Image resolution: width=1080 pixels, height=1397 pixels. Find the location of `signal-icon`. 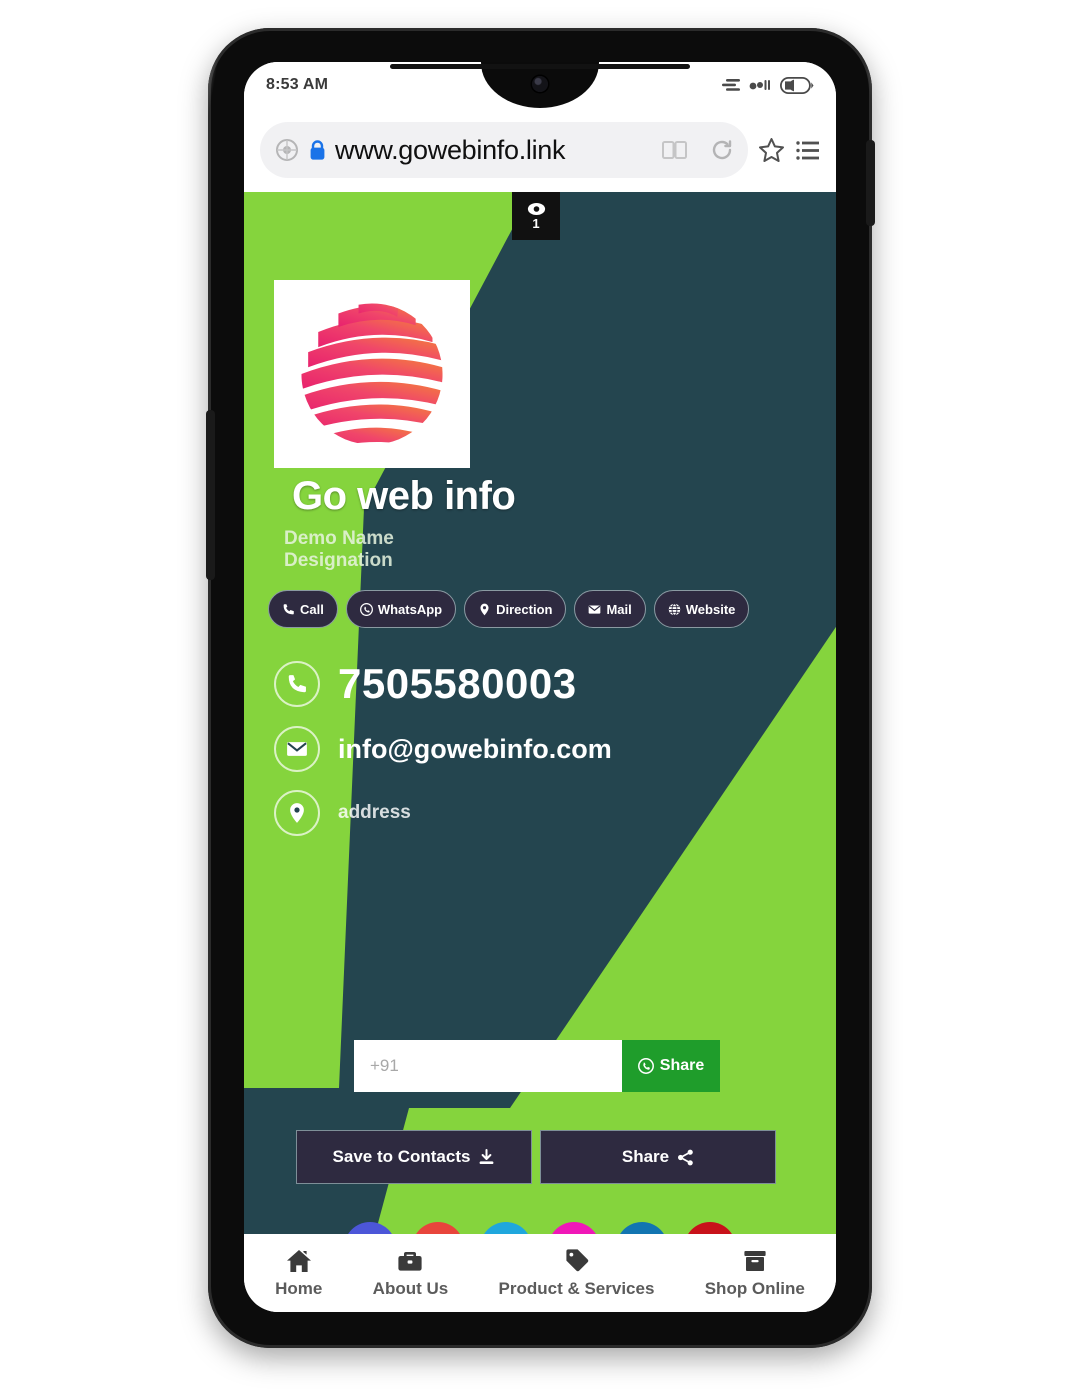

signal-icon is located at coordinates (731, 84).